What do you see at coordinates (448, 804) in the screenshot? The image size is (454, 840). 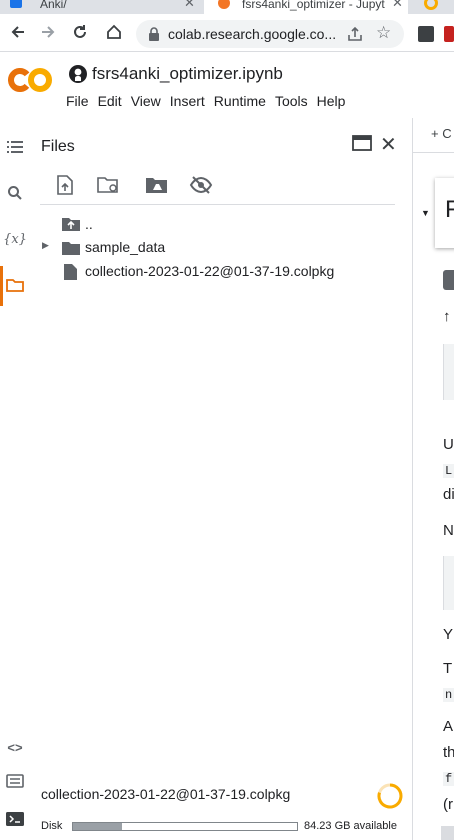 I see `text-line: (r` at bounding box center [448, 804].